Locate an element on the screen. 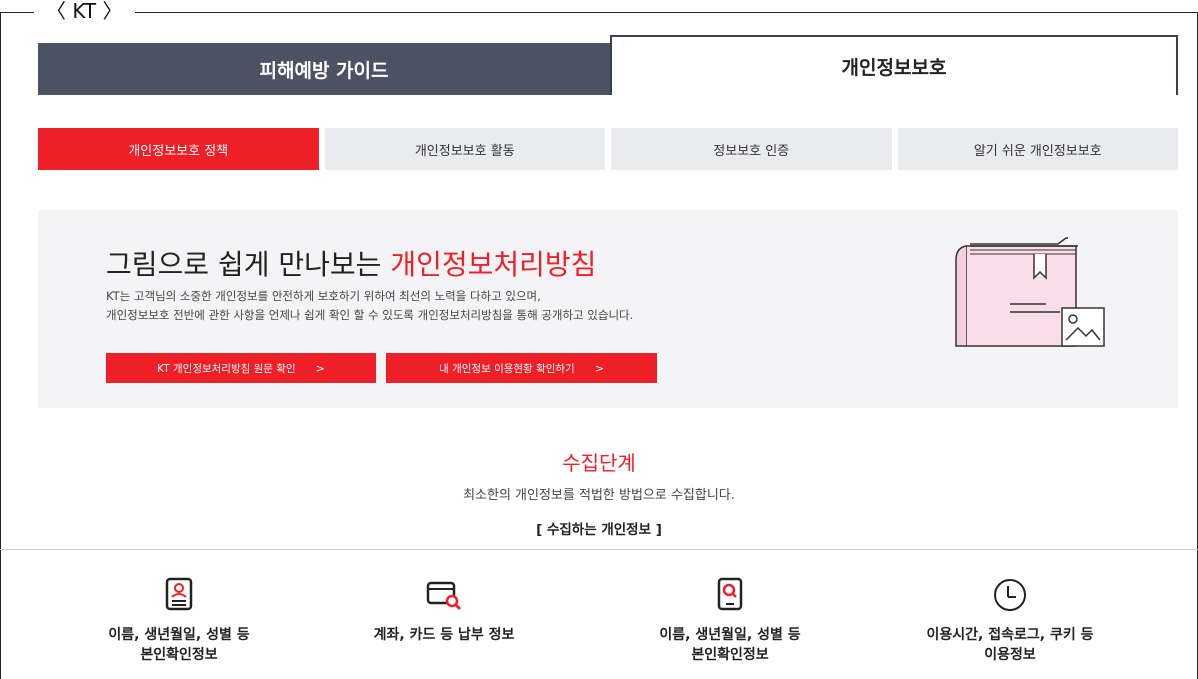 The image size is (1198, 679). tab-damage-prevention-guide: 피해예방 가이드 is located at coordinates (324, 69).